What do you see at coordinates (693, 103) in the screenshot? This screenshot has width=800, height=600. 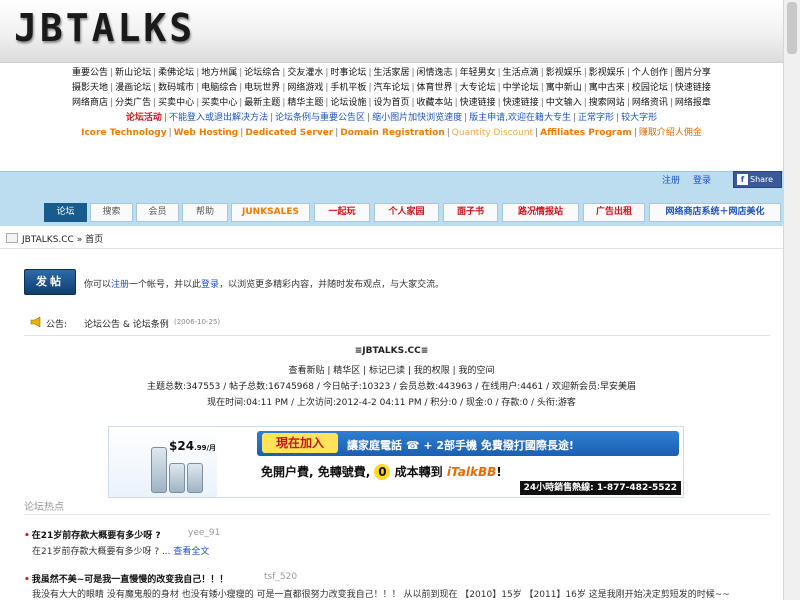 I see `forum-link: 网络报章` at bounding box center [693, 103].